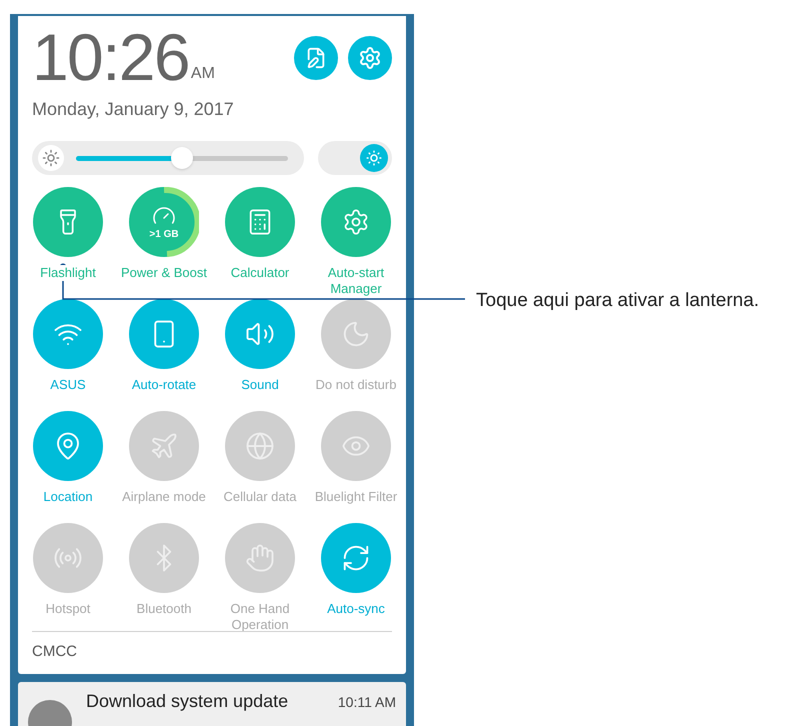 This screenshot has height=726, width=811. What do you see at coordinates (164, 235) in the screenshot?
I see `memory-label: >1 GB` at bounding box center [164, 235].